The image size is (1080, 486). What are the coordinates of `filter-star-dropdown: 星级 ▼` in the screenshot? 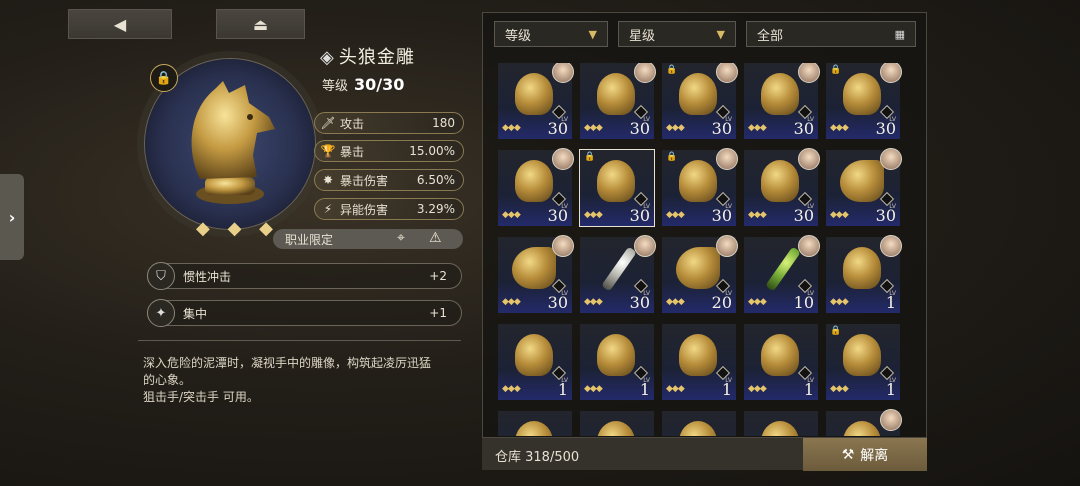 It's located at (677, 34).